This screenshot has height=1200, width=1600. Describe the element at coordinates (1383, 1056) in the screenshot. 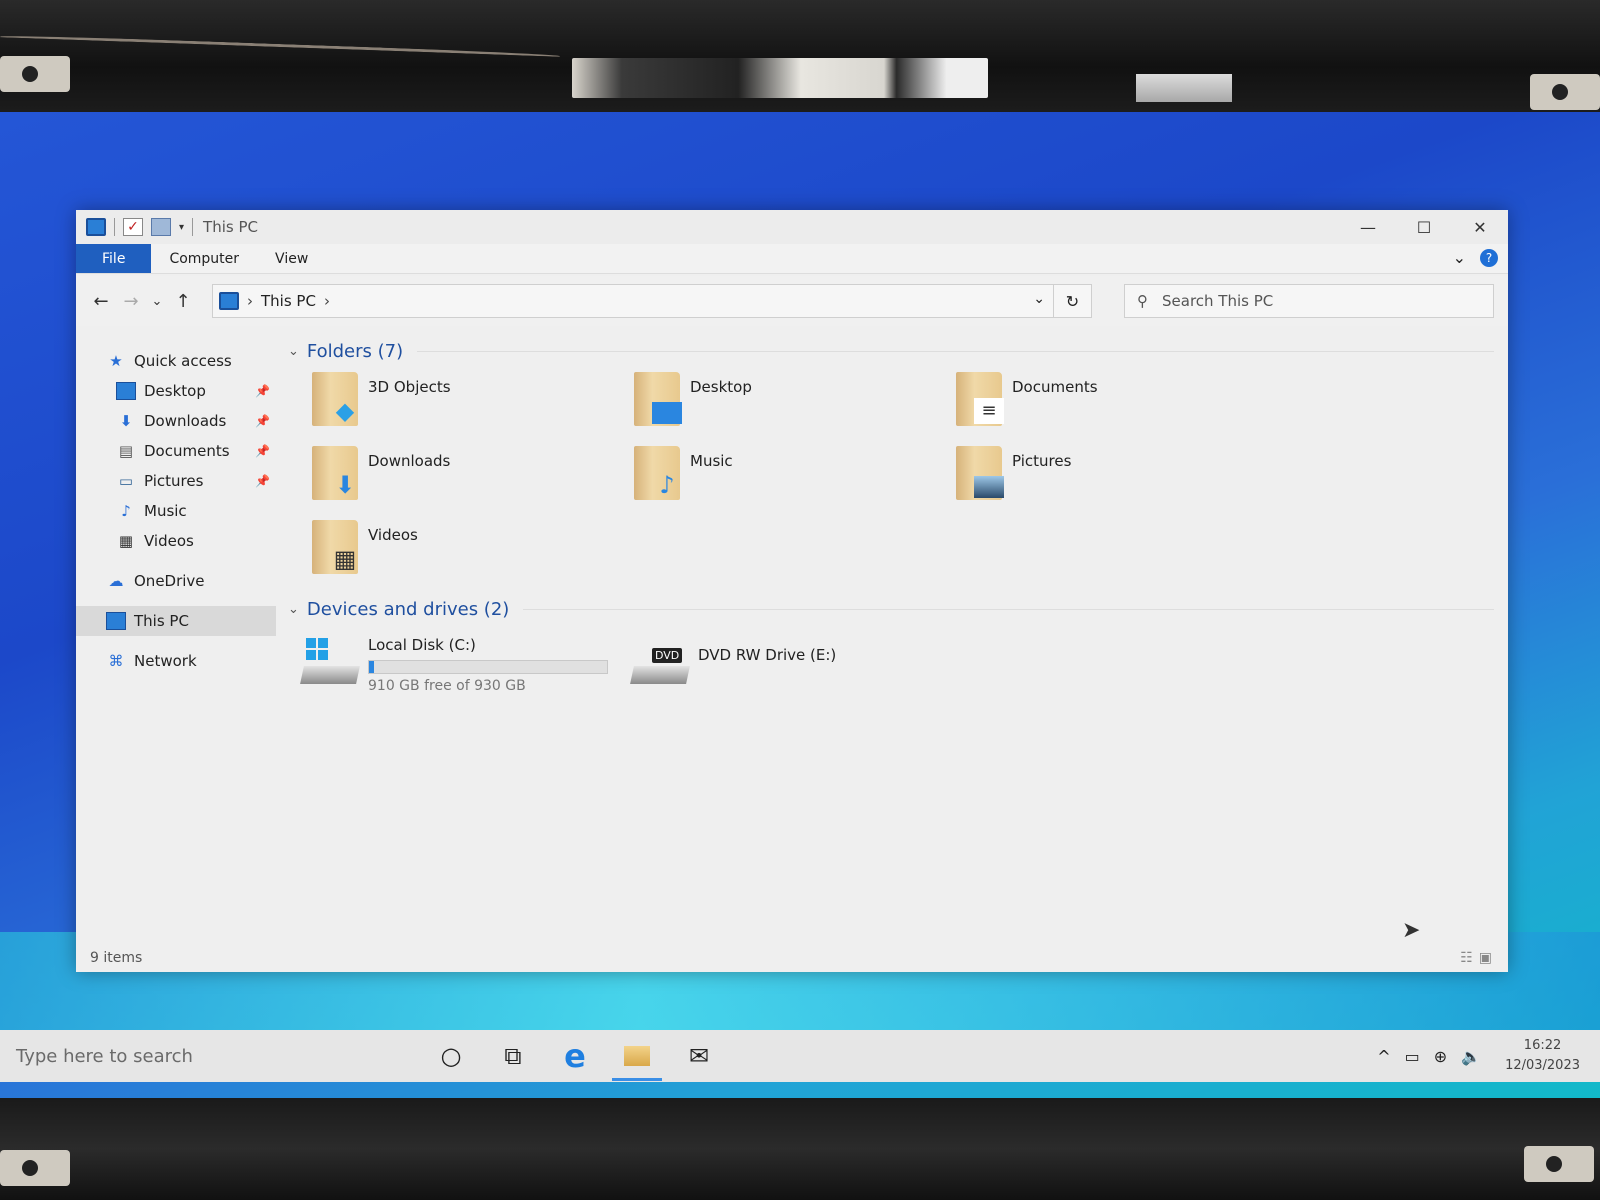

I see `show-hidden-icons-icon: ^` at that location.